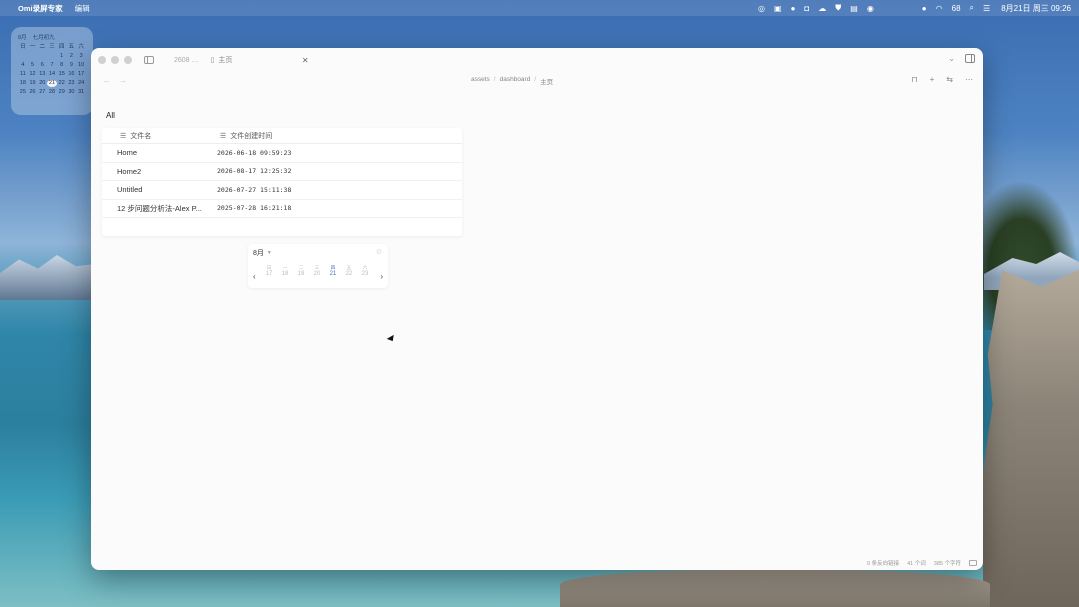 The image size is (1079, 607). I want to click on calendar-day: 17, so click(81, 74).